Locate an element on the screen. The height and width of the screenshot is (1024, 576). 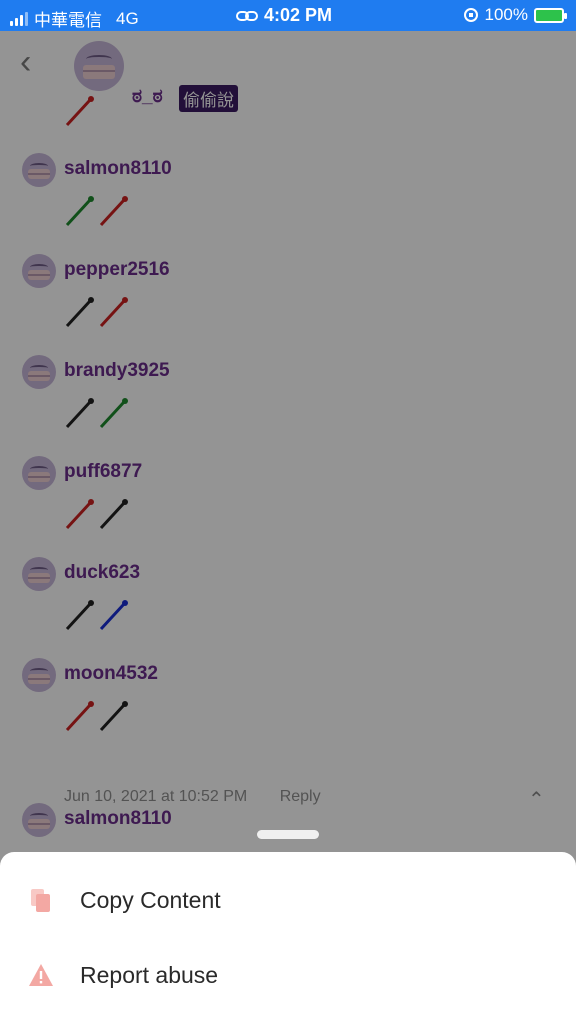
link-icon is located at coordinates (247, 15).